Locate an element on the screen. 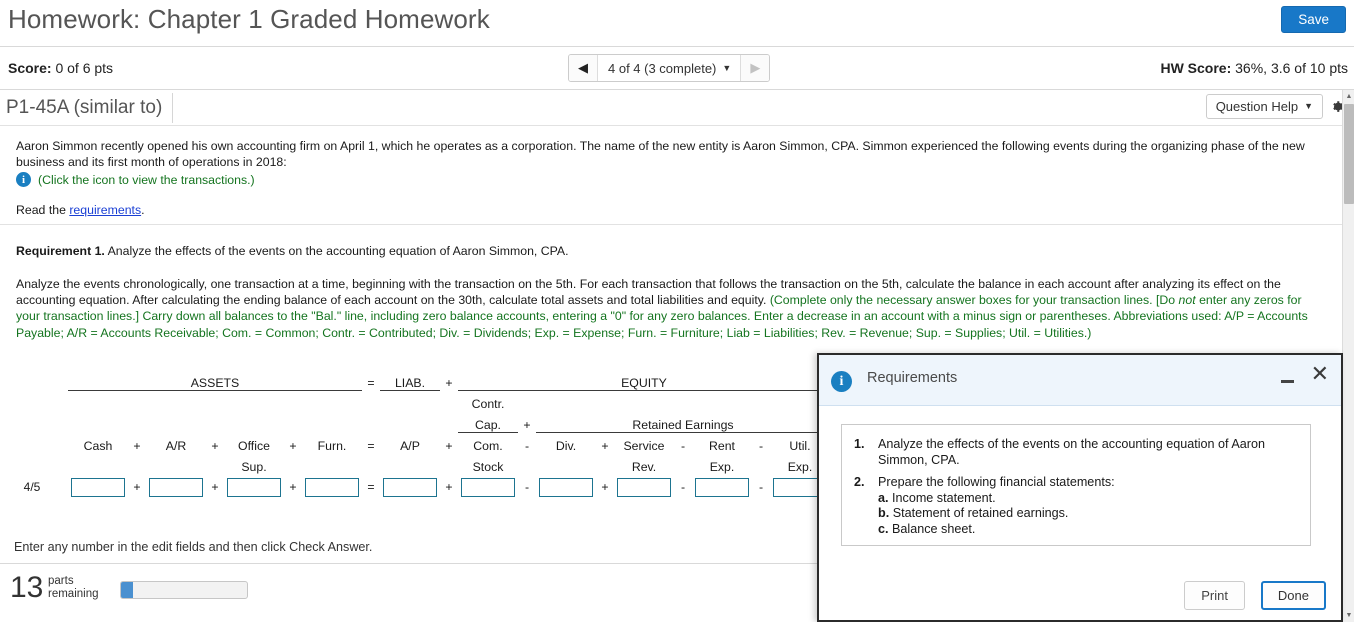 The image size is (1354, 622). input-rent-exp is located at coordinates (722, 487).